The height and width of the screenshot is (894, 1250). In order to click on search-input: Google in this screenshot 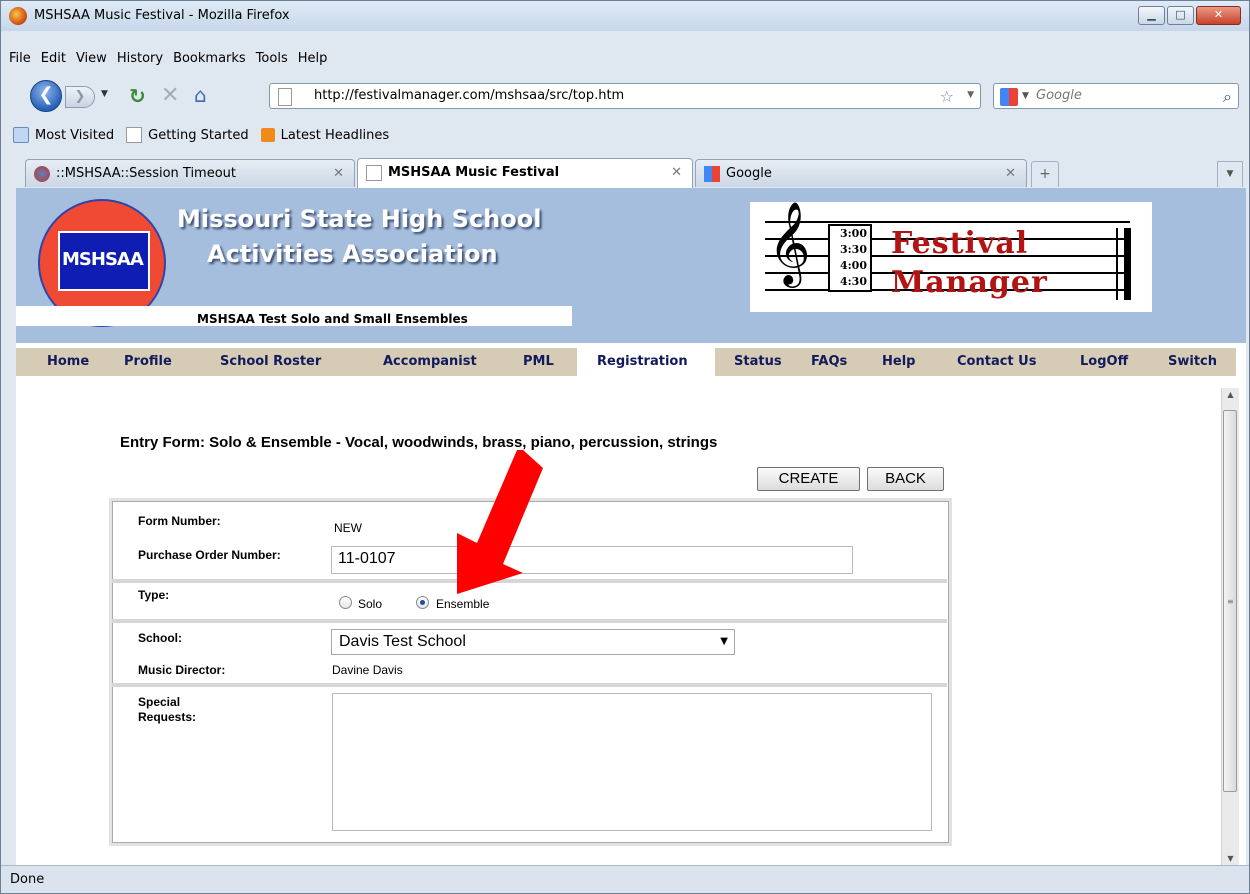, I will do `click(1059, 95)`.